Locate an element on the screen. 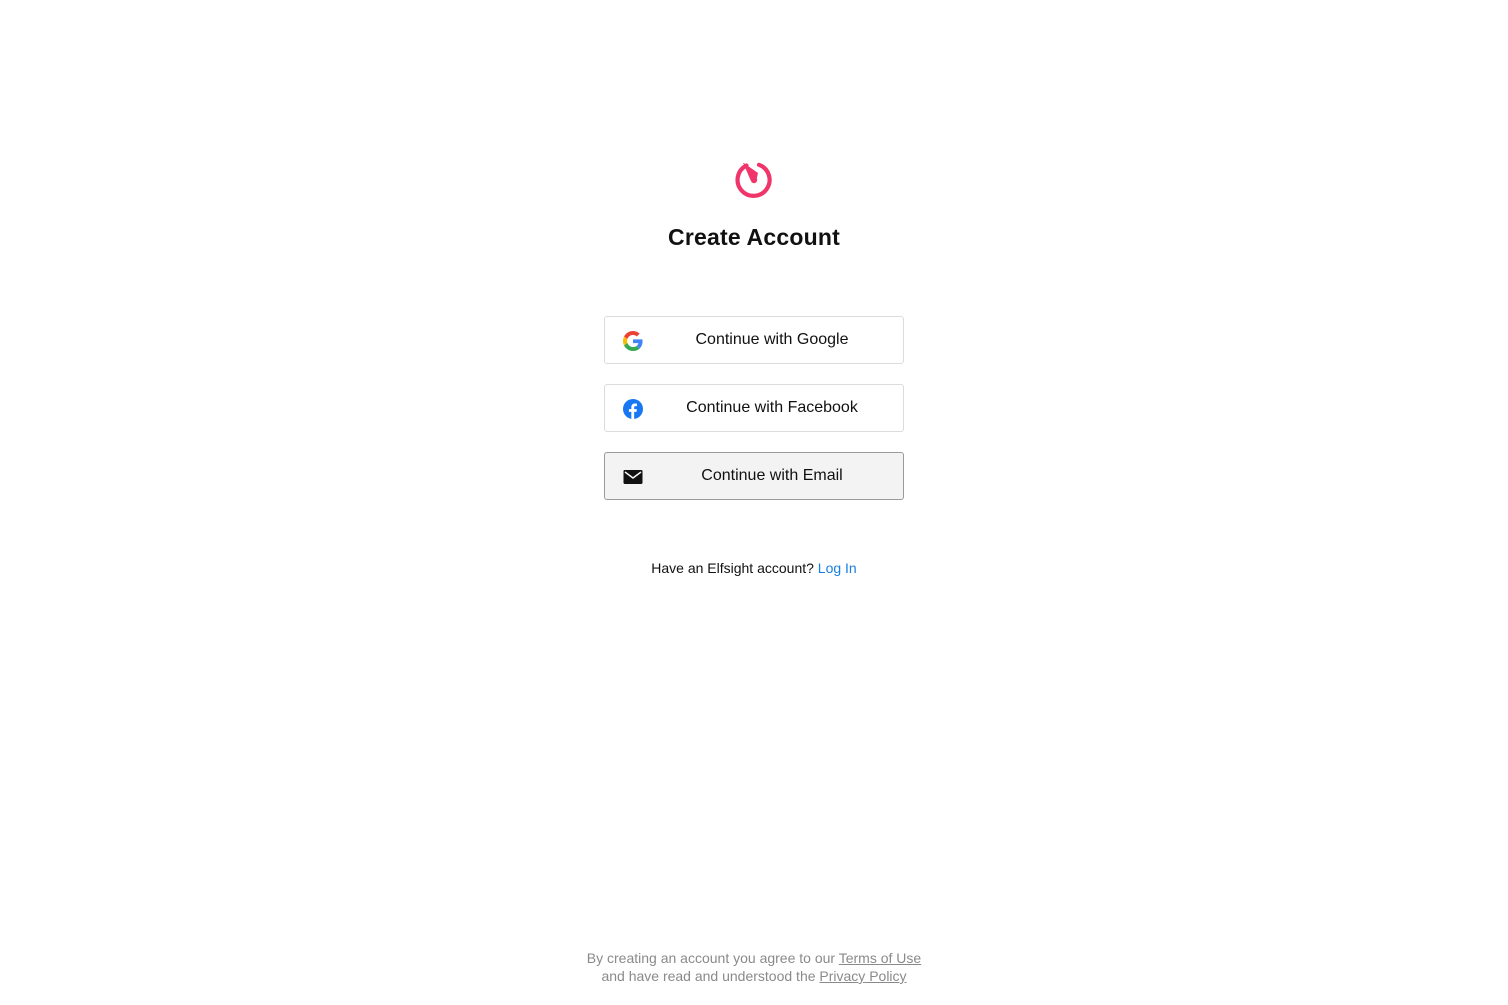 The width and height of the screenshot is (1508, 1005). continue-with-email-button: Continue with Email is located at coordinates (754, 476).